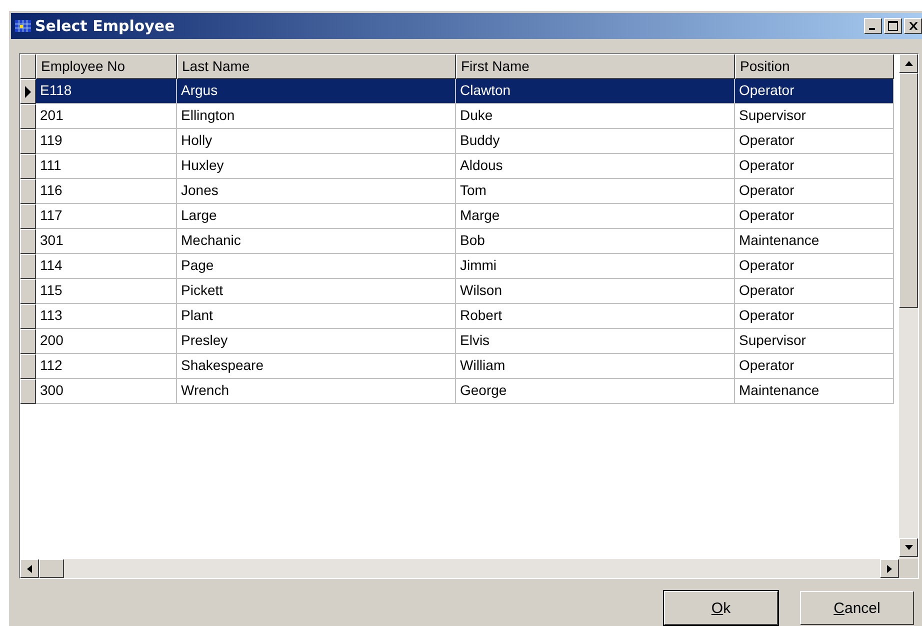  I want to click on vertical-scrollbar, so click(908, 306).